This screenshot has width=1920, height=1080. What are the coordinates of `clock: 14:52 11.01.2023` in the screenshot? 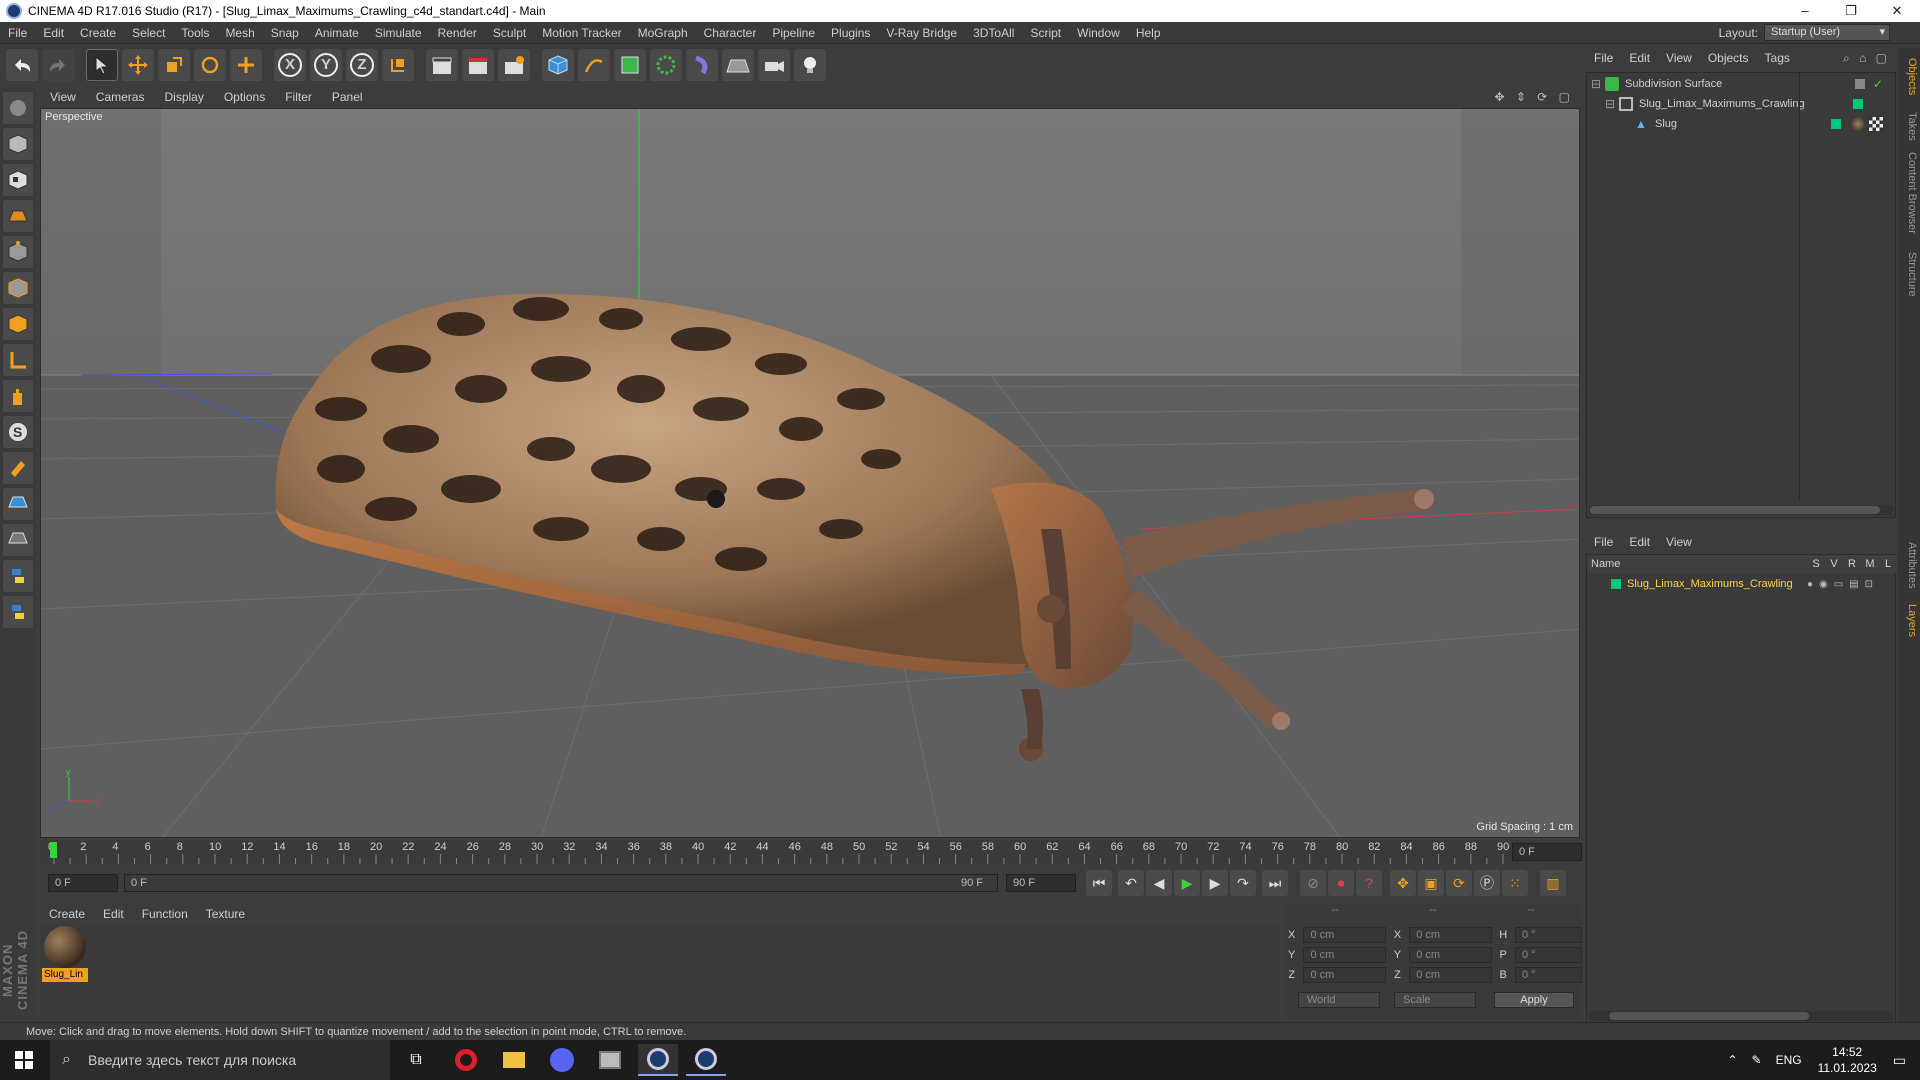 It's located at (1847, 1060).